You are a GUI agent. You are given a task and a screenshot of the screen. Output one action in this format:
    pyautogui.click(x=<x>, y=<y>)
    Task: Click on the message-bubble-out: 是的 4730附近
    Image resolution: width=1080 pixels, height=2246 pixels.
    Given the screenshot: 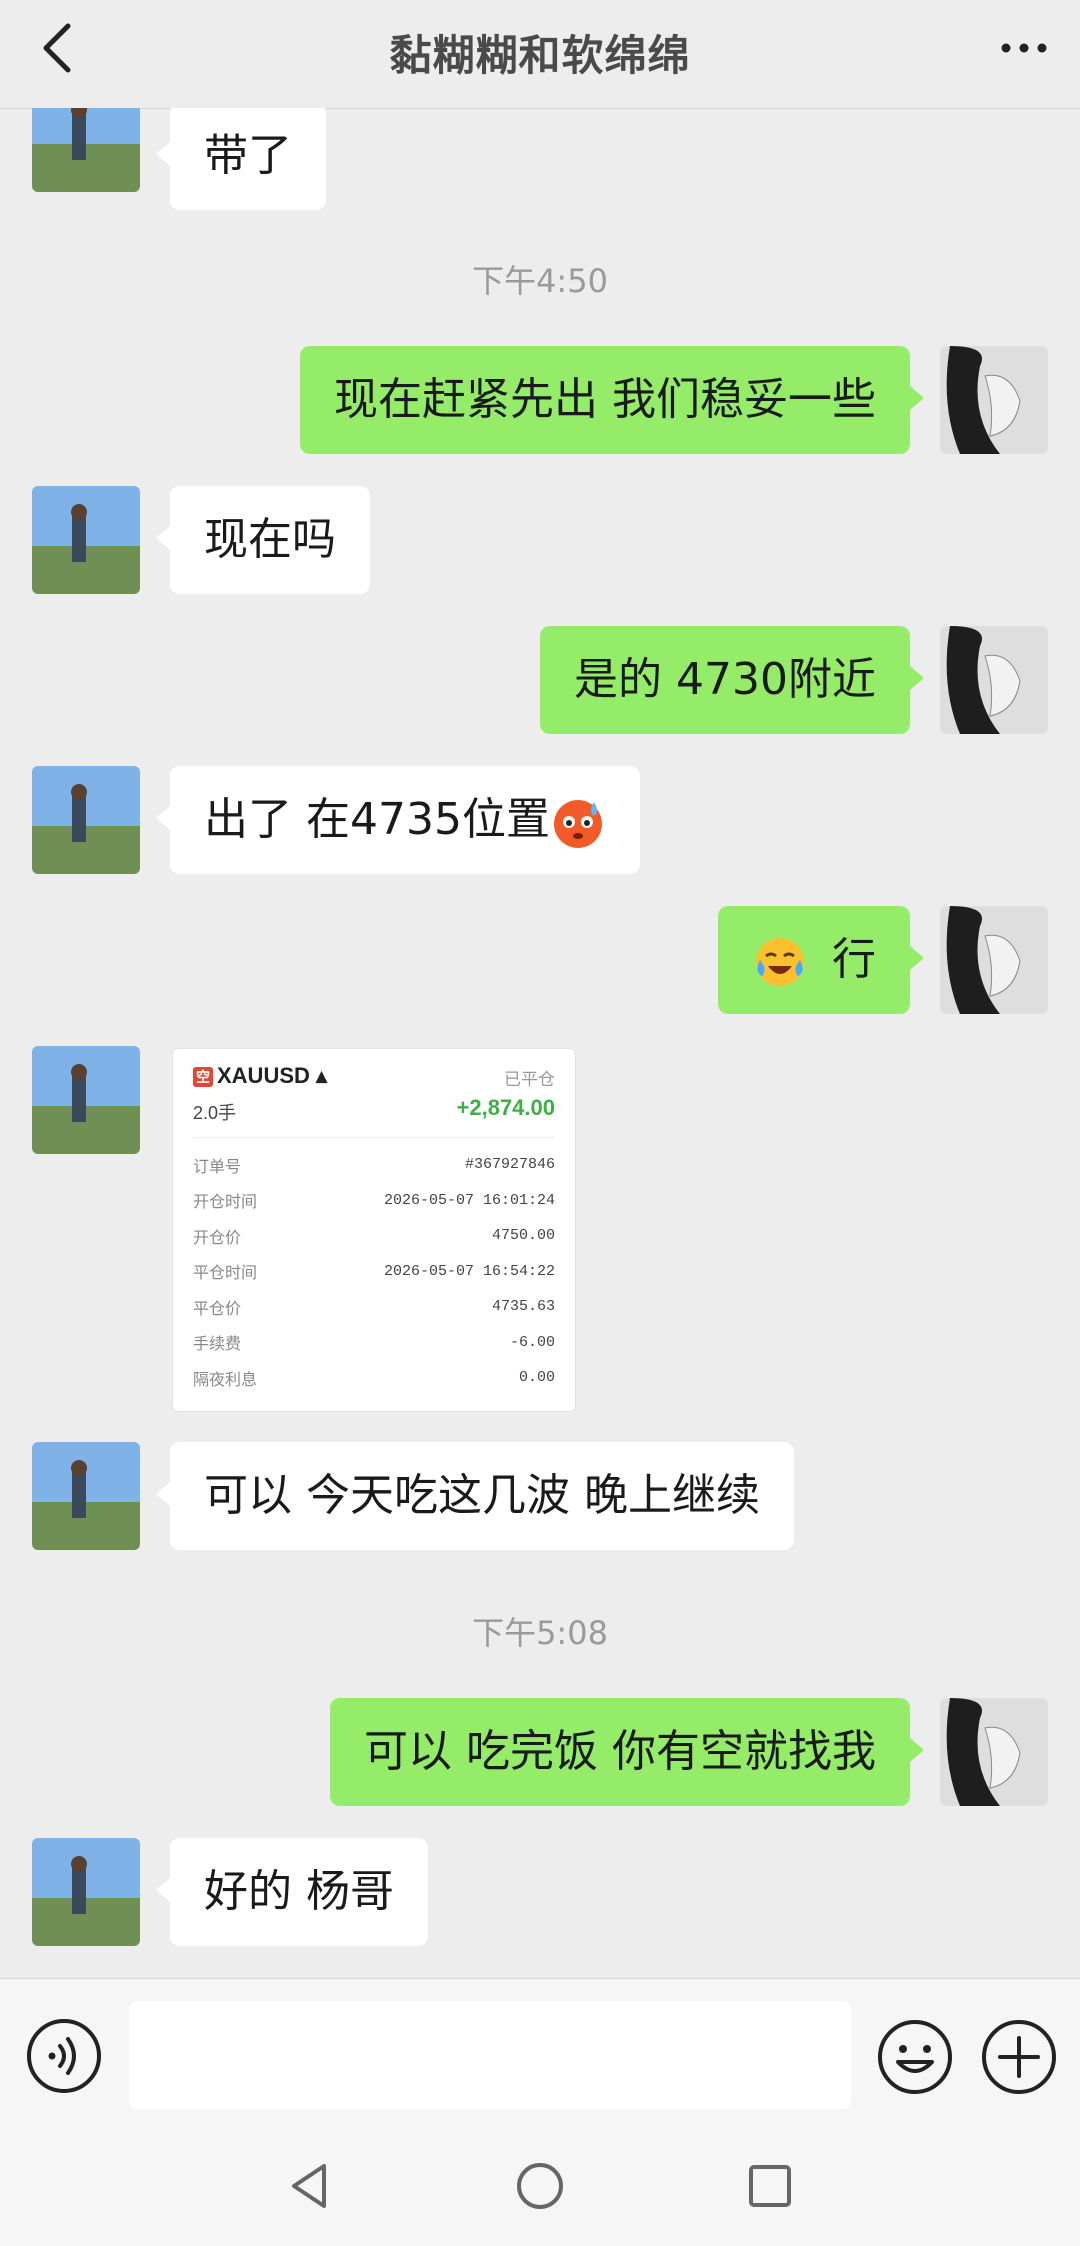 What is the action you would take?
    pyautogui.click(x=732, y=680)
    